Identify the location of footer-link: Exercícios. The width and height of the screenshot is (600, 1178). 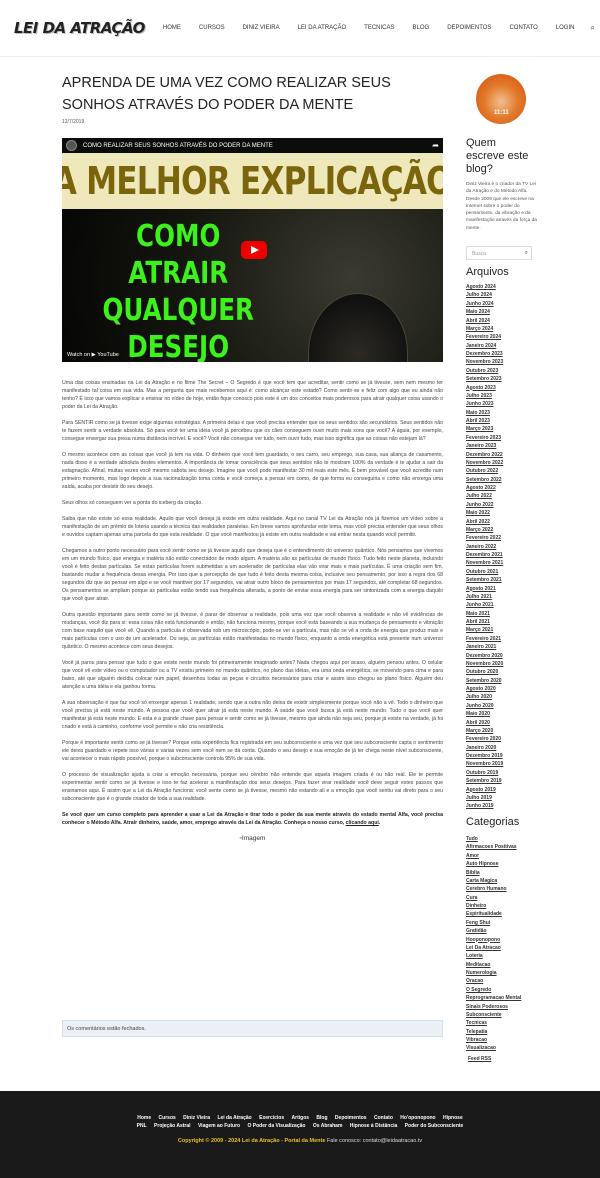
(271, 1118).